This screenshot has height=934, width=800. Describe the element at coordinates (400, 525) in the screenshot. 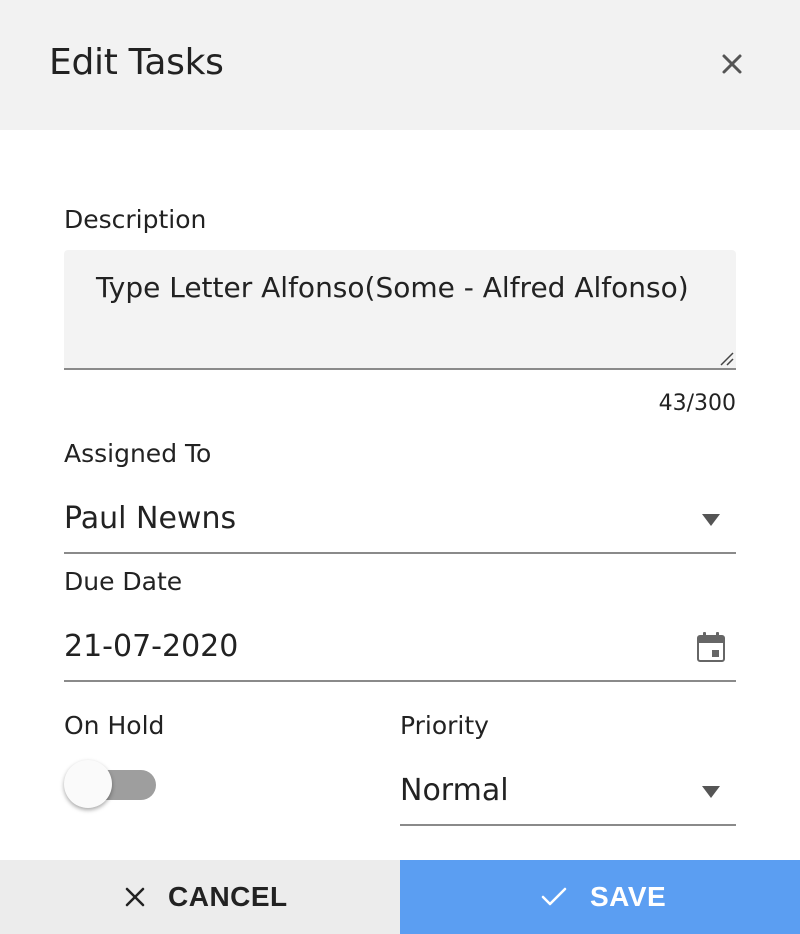

I see `assigned-to-select: Paul Newns` at that location.